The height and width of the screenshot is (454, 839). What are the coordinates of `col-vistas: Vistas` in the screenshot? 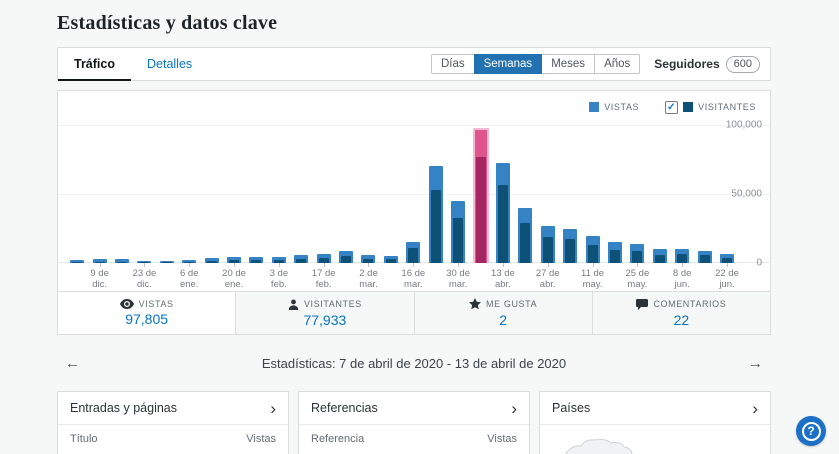 It's located at (502, 439).